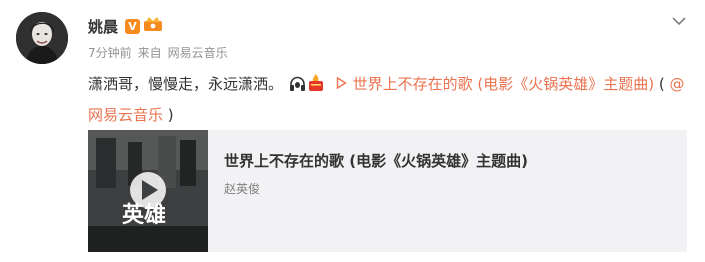 The height and width of the screenshot is (262, 705). What do you see at coordinates (242, 188) in the screenshot?
I see `card-artist-name: 赵英俊` at bounding box center [242, 188].